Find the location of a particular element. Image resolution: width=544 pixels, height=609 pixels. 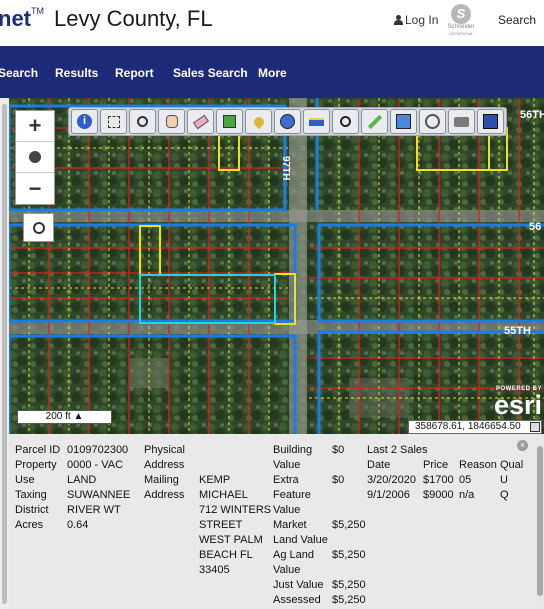

coordinates-readout: 358678.61, 1846654.50 is located at coordinates (475, 427).